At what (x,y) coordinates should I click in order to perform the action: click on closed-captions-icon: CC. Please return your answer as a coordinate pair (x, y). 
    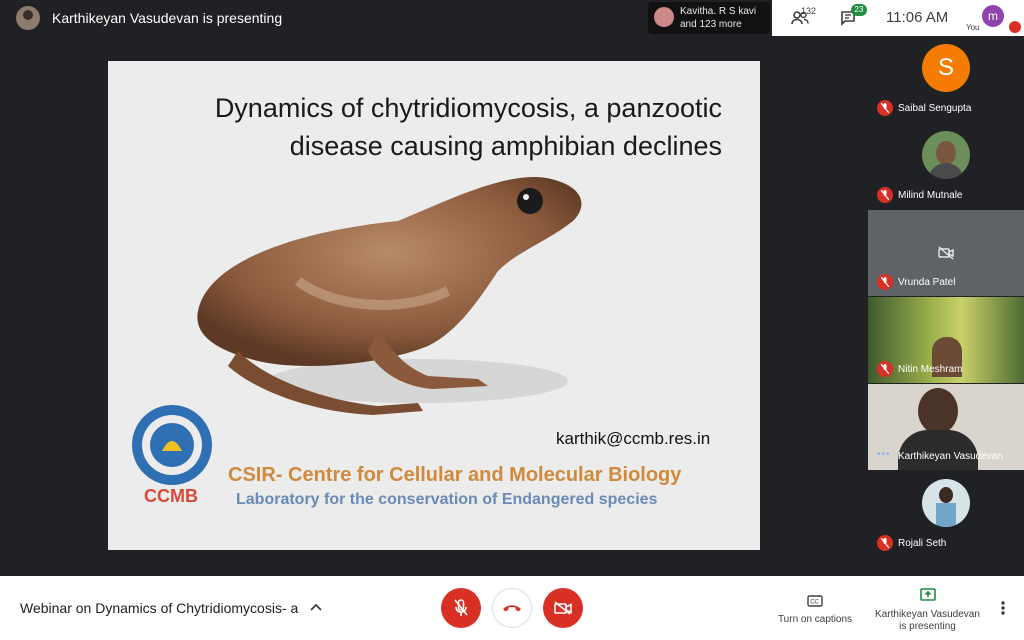
    Looking at the image, I should click on (815, 601).